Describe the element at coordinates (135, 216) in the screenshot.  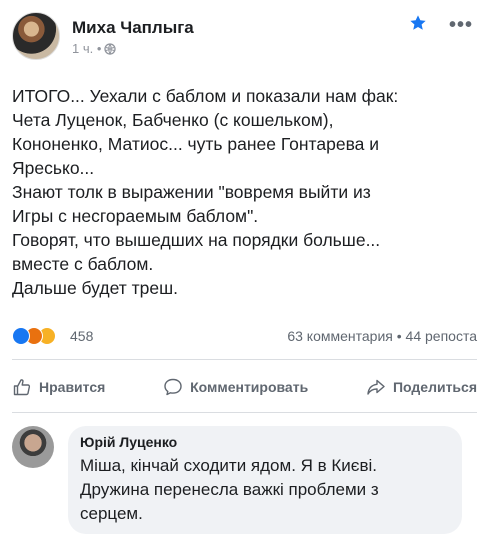
I see `post-text-line: Игры с несгораемым баблом".` at that location.